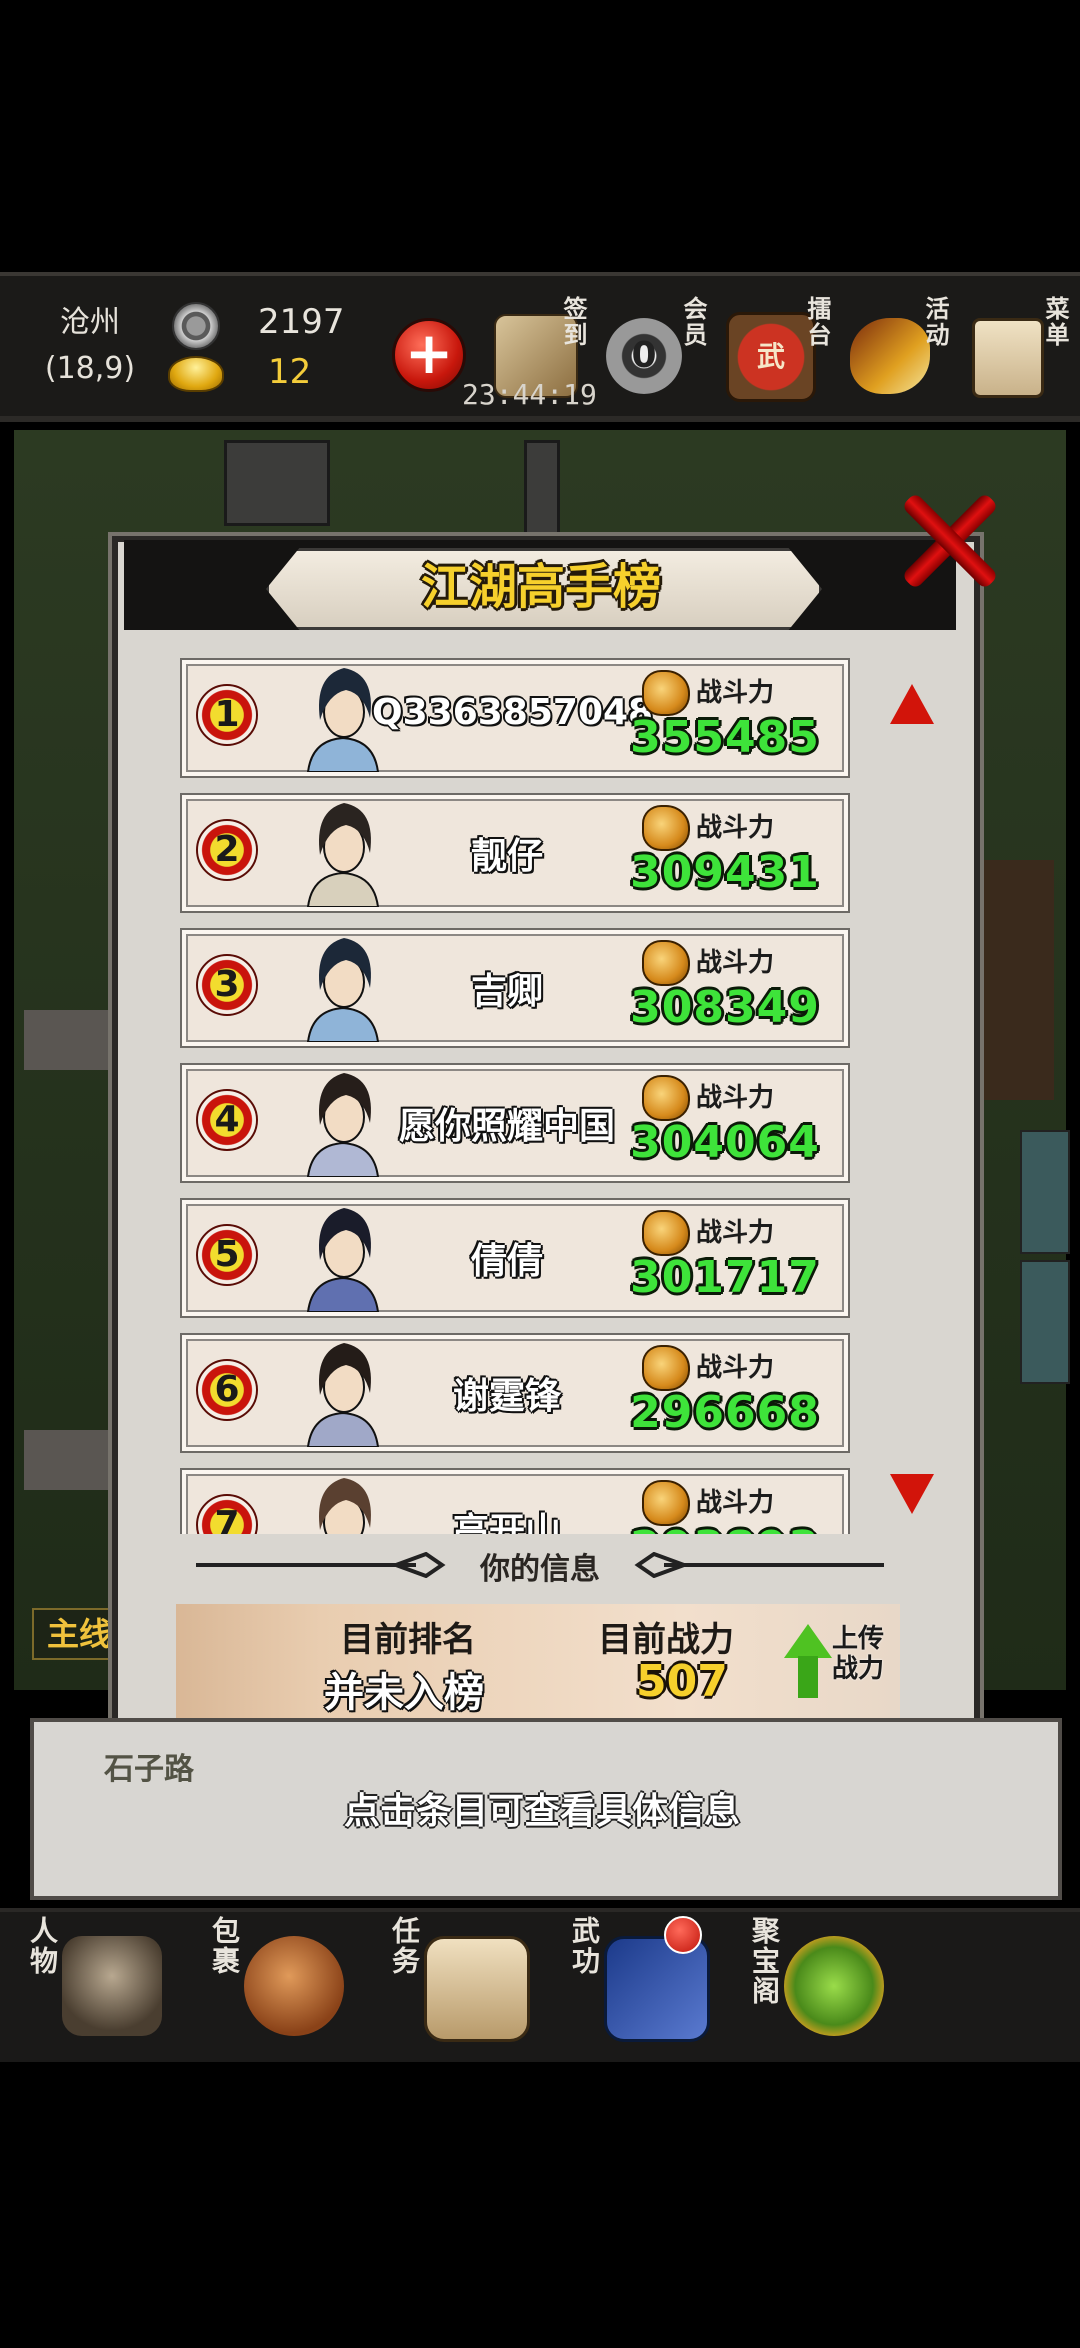  What do you see at coordinates (817, 322) in the screenshot?
I see `arena-label: 擂台` at bounding box center [817, 322].